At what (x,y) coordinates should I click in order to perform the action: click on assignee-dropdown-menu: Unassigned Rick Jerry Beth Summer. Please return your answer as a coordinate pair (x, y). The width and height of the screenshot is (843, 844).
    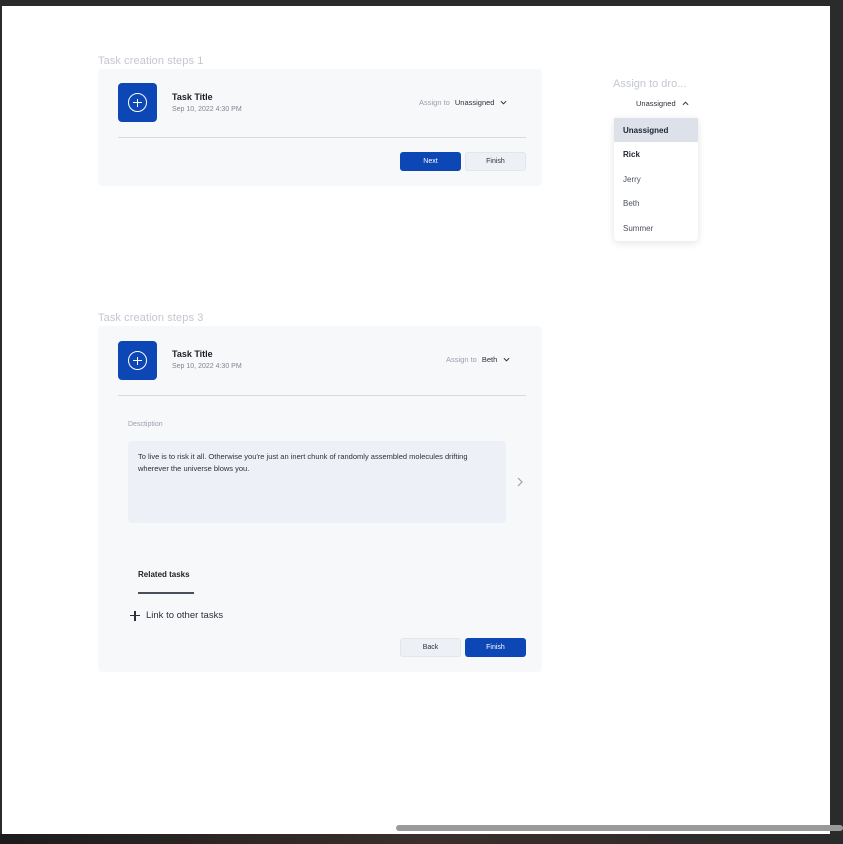
    Looking at the image, I should click on (656, 179).